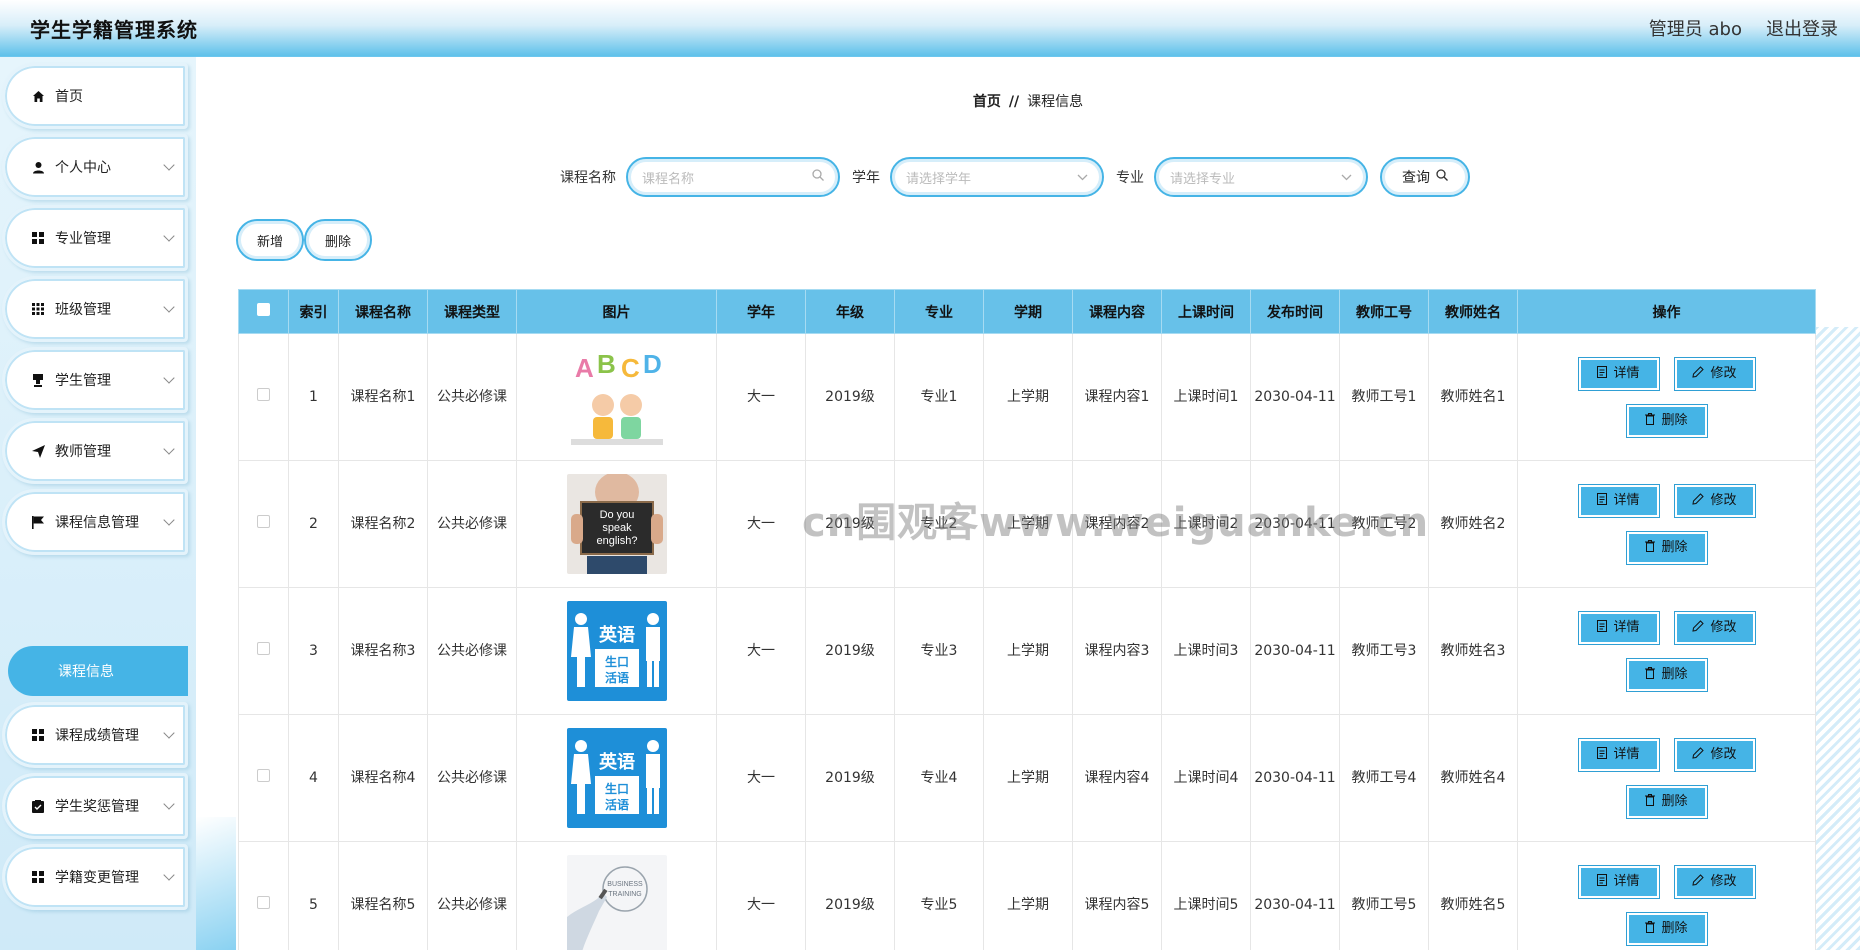 This screenshot has width=1860, height=950. I want to click on class-time-cell: 上课时间2, so click(1206, 524).